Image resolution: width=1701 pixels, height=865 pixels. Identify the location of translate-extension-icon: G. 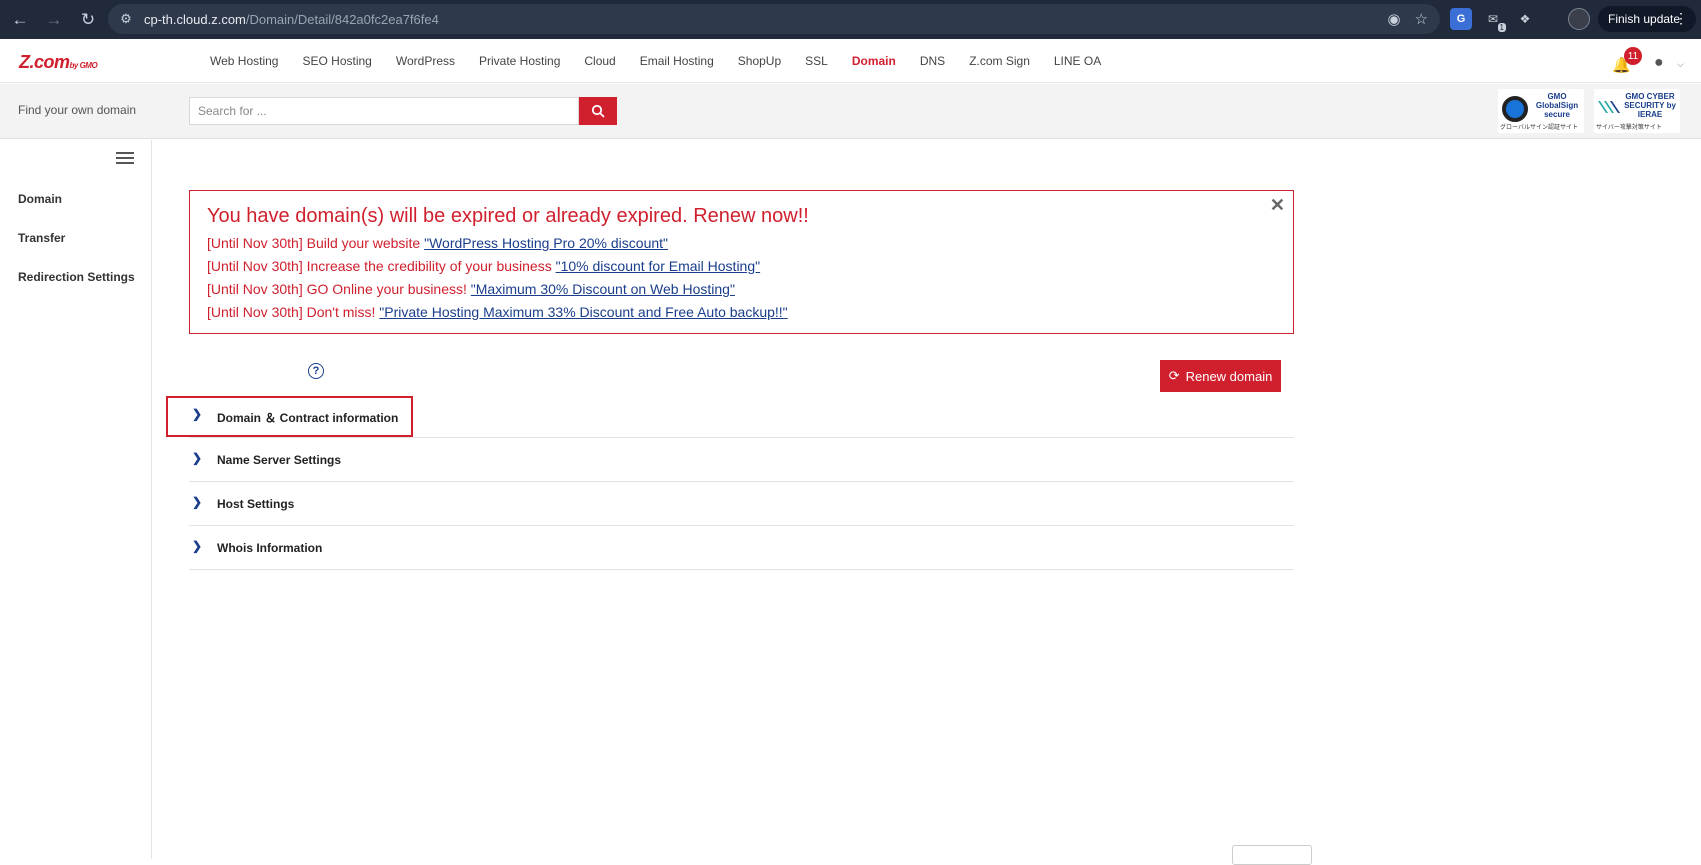
(1461, 19).